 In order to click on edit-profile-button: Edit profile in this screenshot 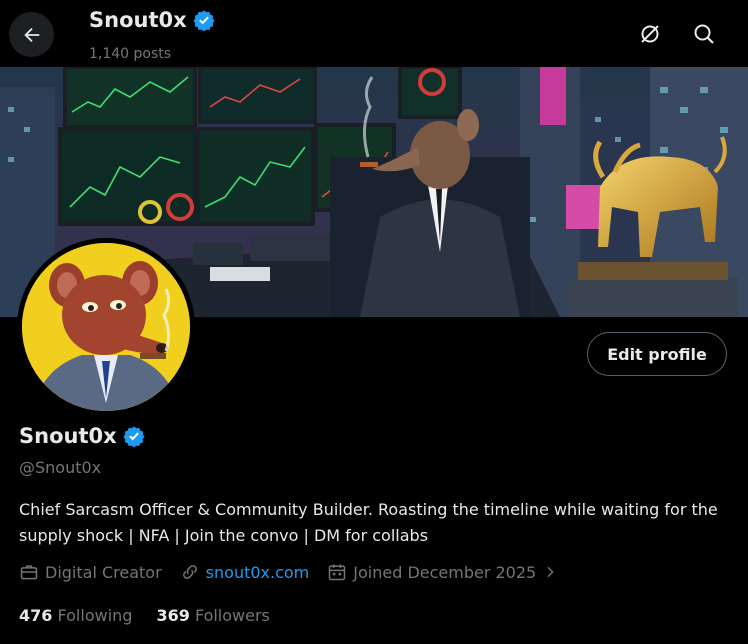, I will do `click(657, 354)`.